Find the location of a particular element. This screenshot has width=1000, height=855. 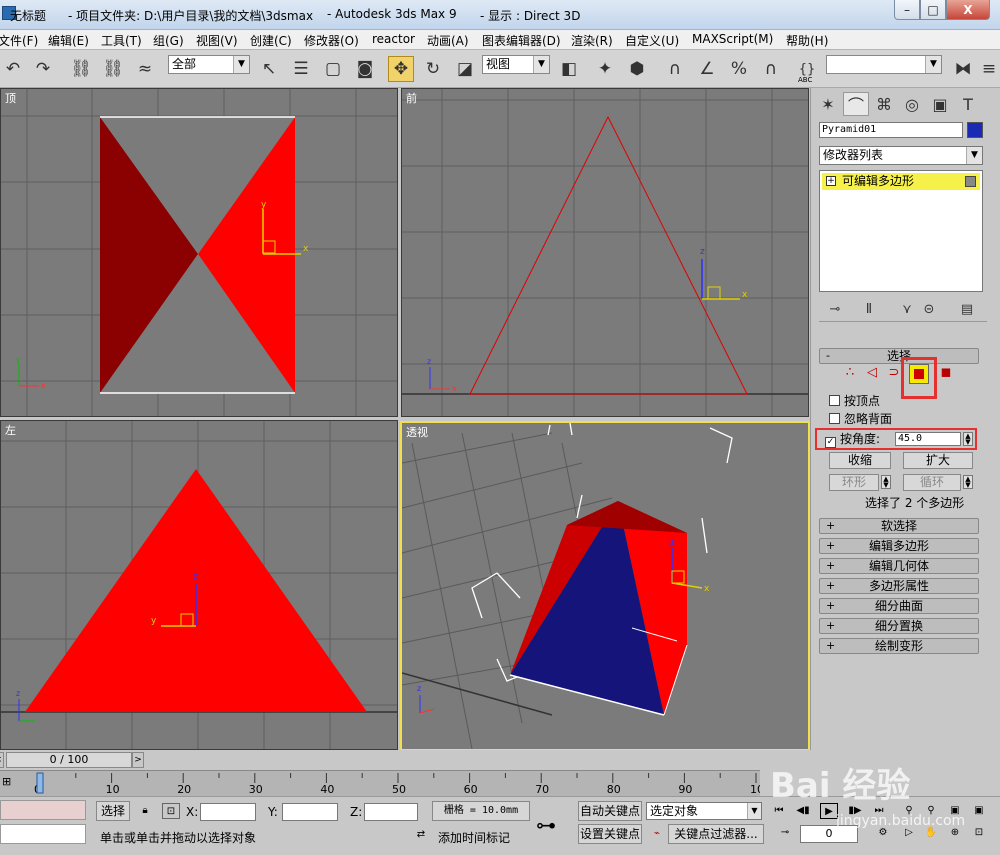

angle-snap-icon: ∠ is located at coordinates (707, 69).